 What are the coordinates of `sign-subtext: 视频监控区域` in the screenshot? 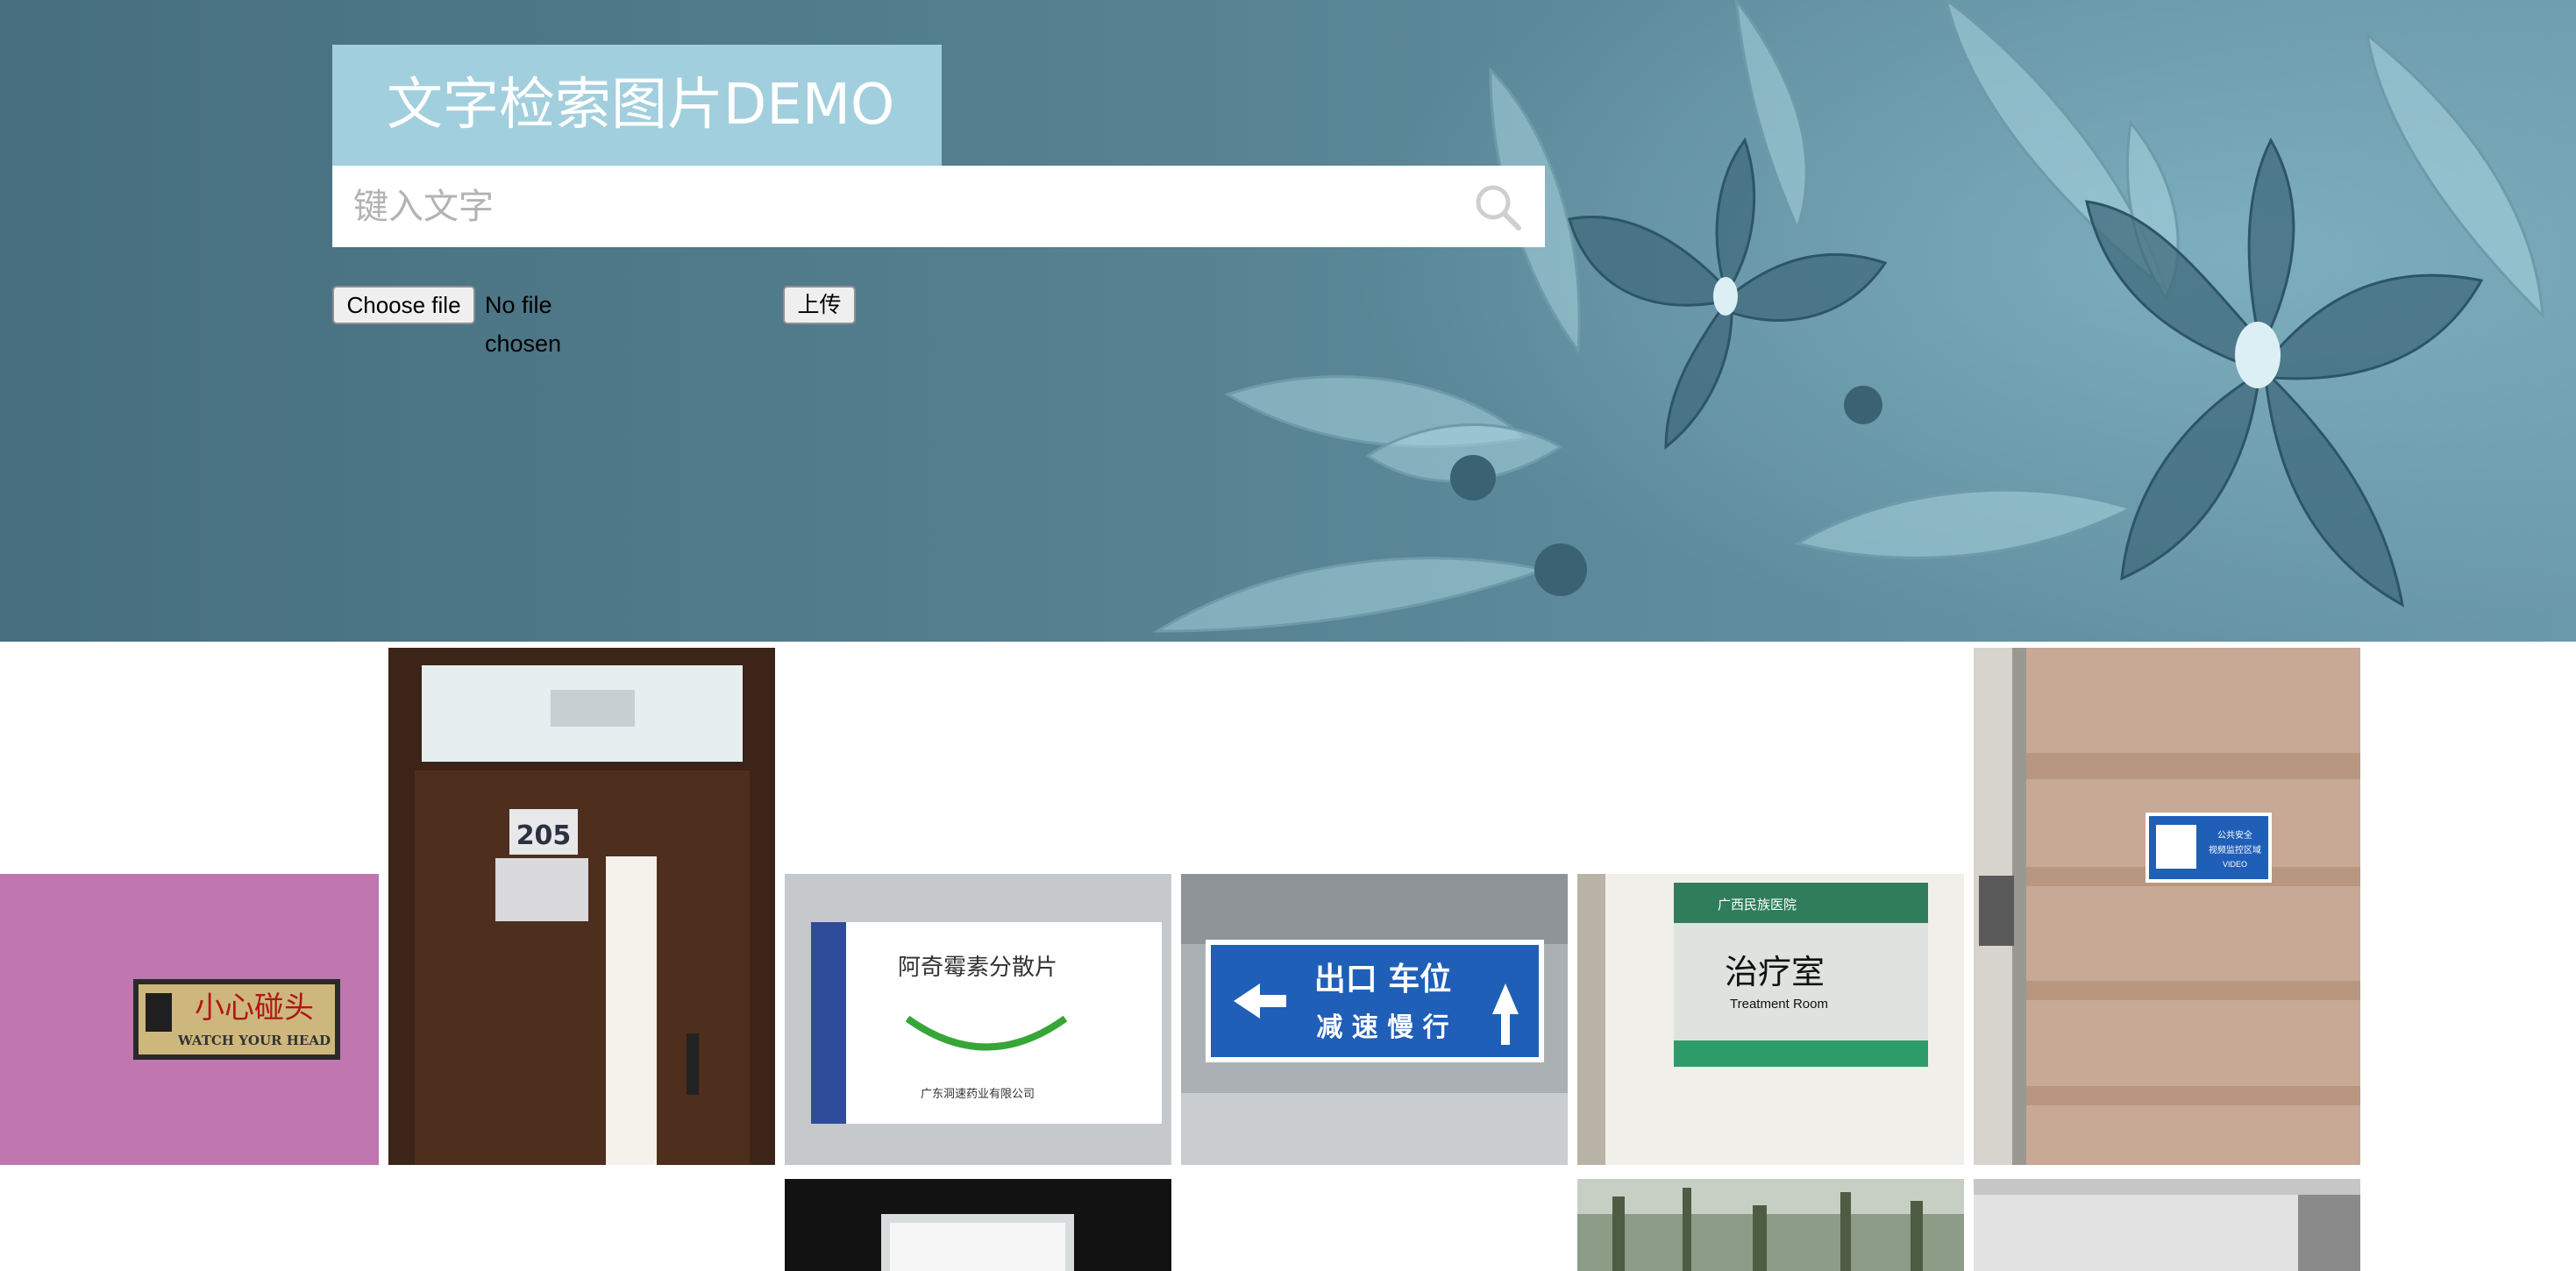 It's located at (2235, 850).